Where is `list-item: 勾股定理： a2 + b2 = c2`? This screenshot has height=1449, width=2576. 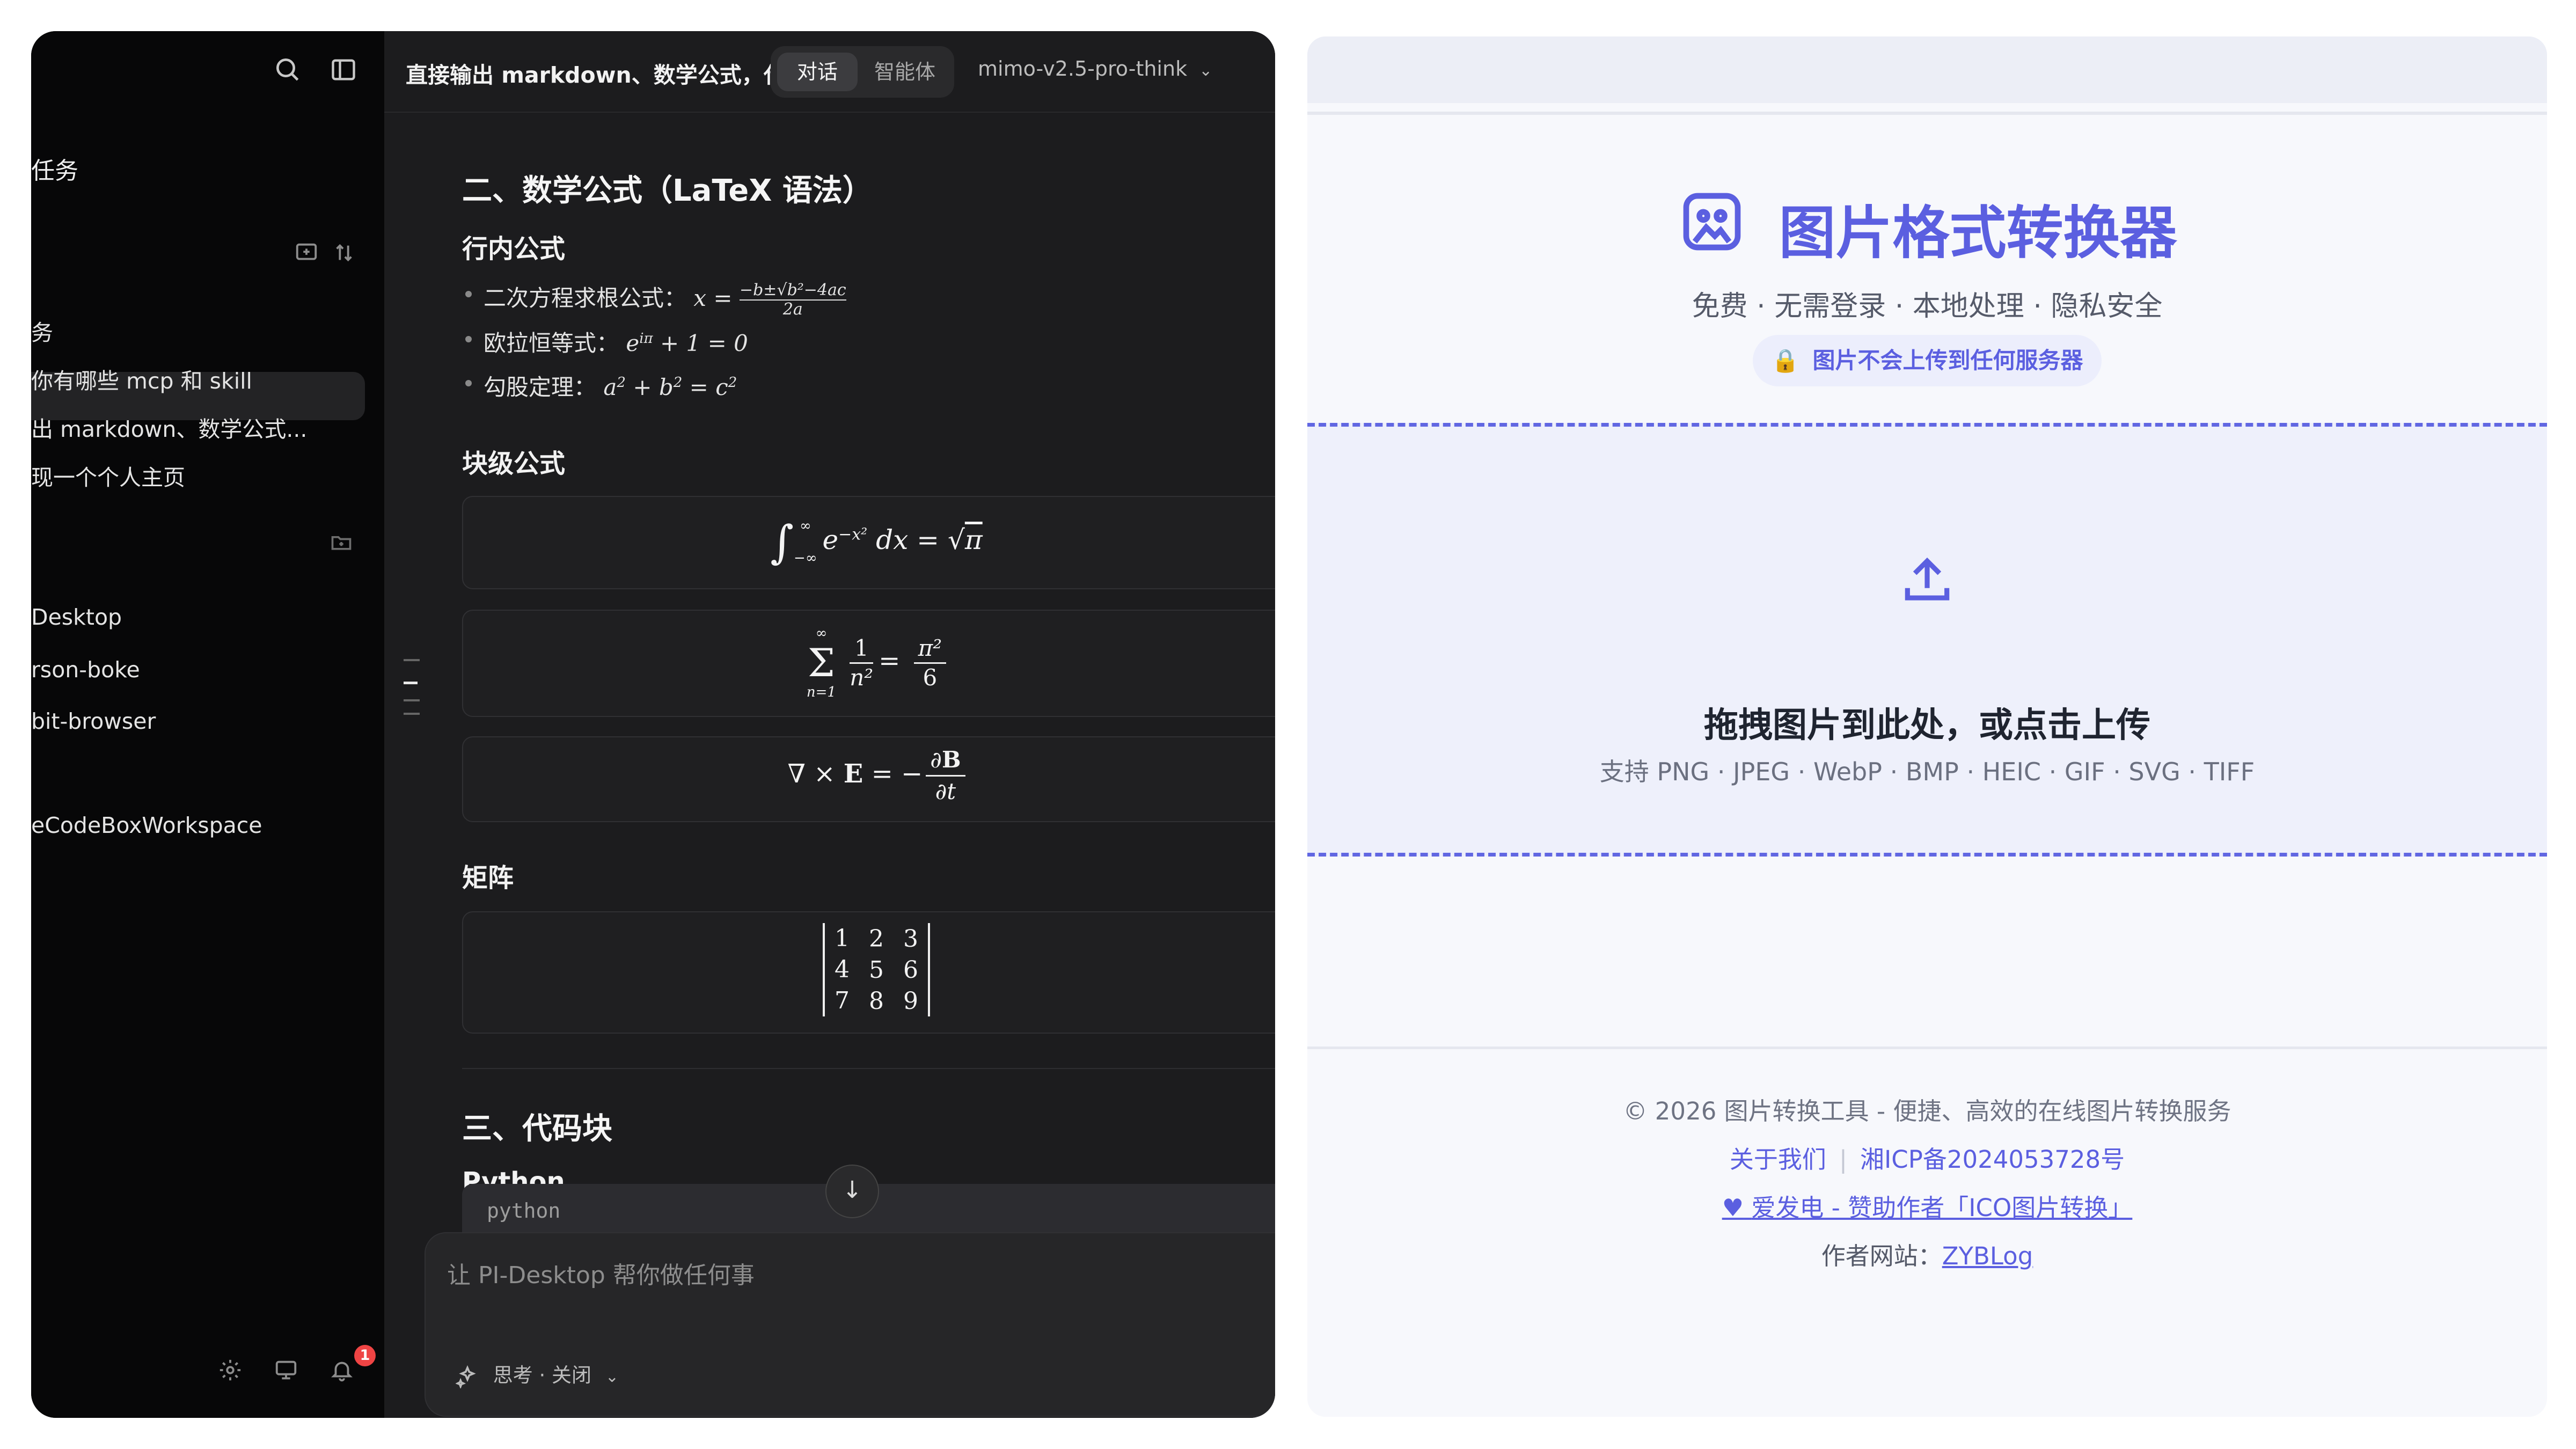
list-item: 勾股定理： a2 + b2 = c2 is located at coordinates (601, 385).